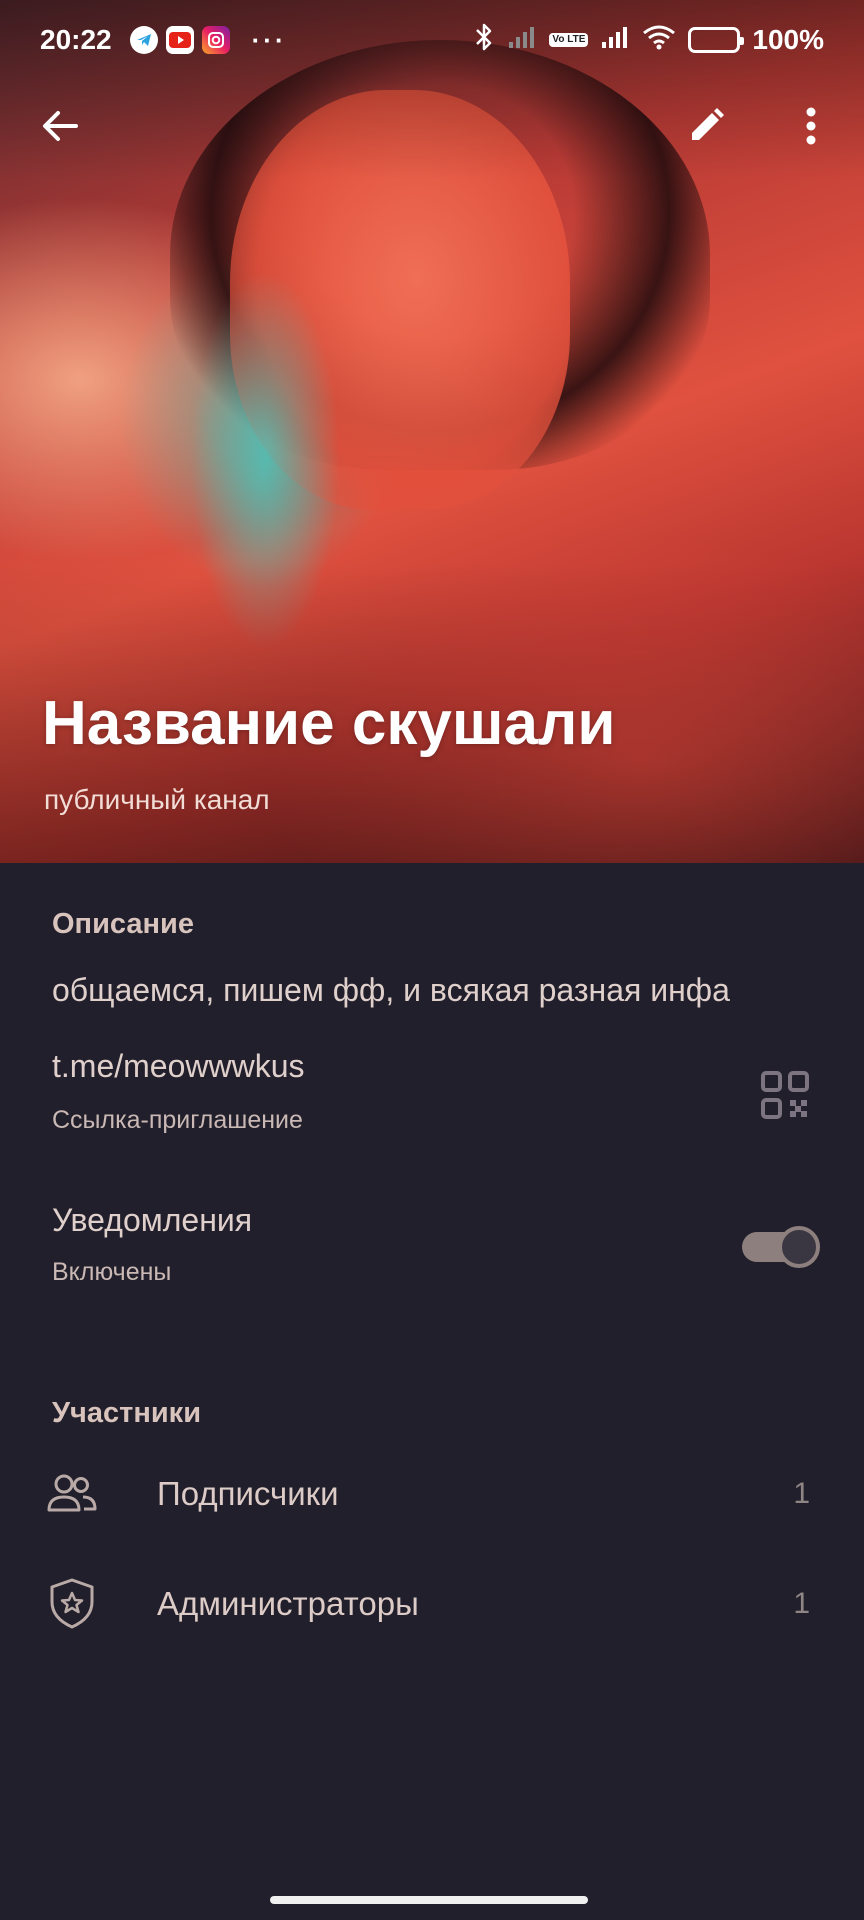 Image resolution: width=864 pixels, height=1920 pixels. Describe the element at coordinates (569, 40) in the screenshot. I see `volte-icon: Vo LTE` at that location.